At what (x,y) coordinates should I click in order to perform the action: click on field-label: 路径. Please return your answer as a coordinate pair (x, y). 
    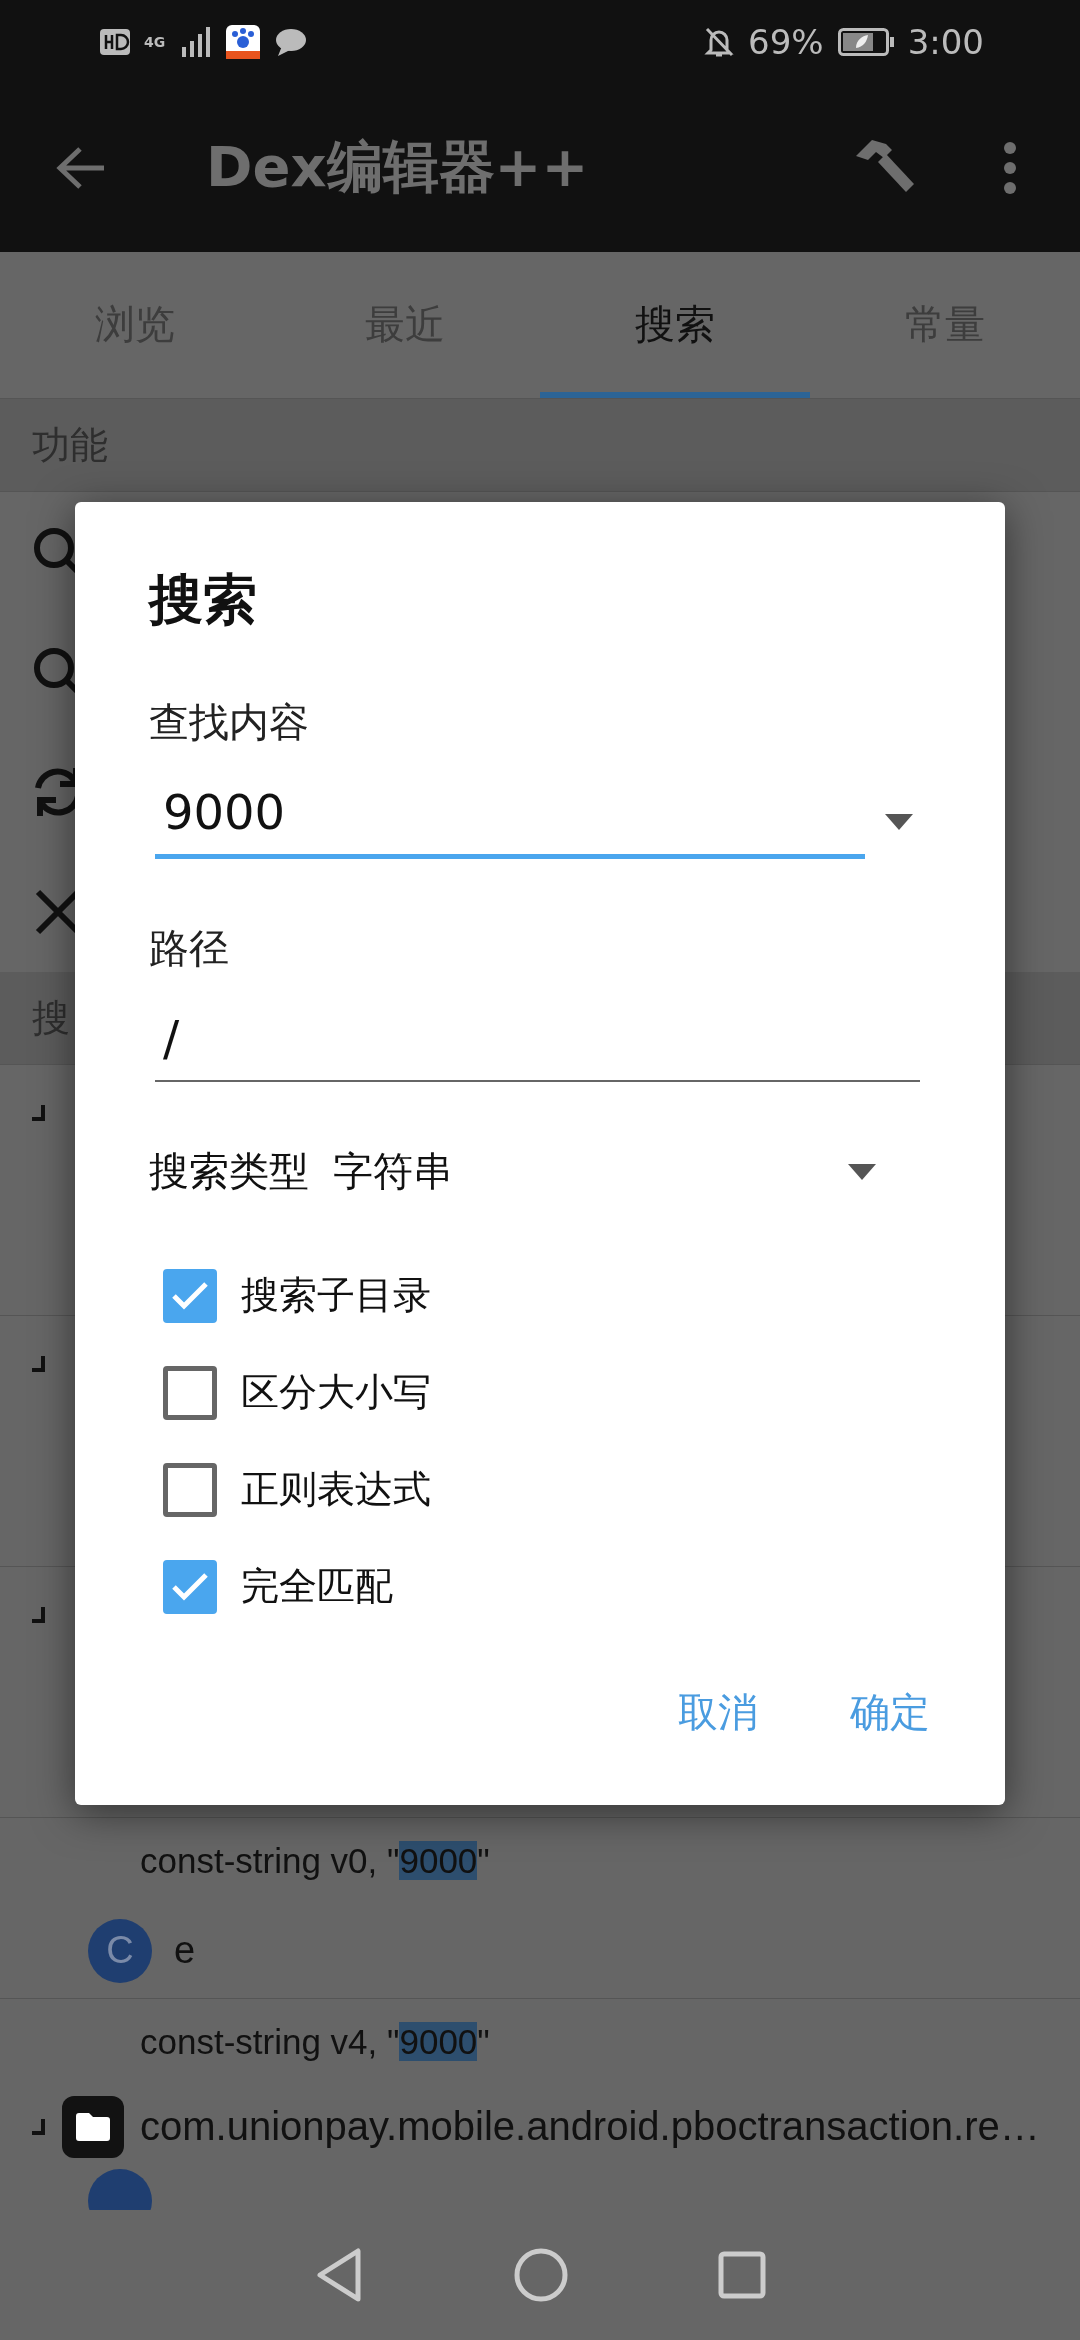
    Looking at the image, I should click on (189, 948).